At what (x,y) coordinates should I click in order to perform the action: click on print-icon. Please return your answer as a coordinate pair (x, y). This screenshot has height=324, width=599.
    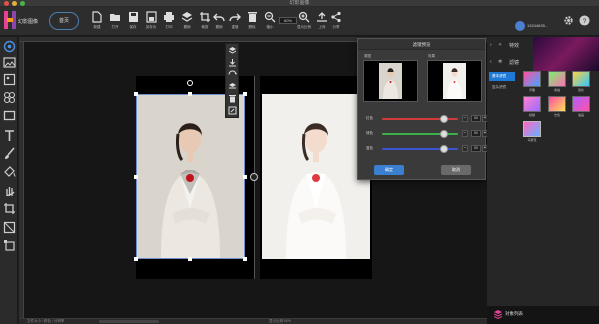
    Looking at the image, I should click on (169, 17).